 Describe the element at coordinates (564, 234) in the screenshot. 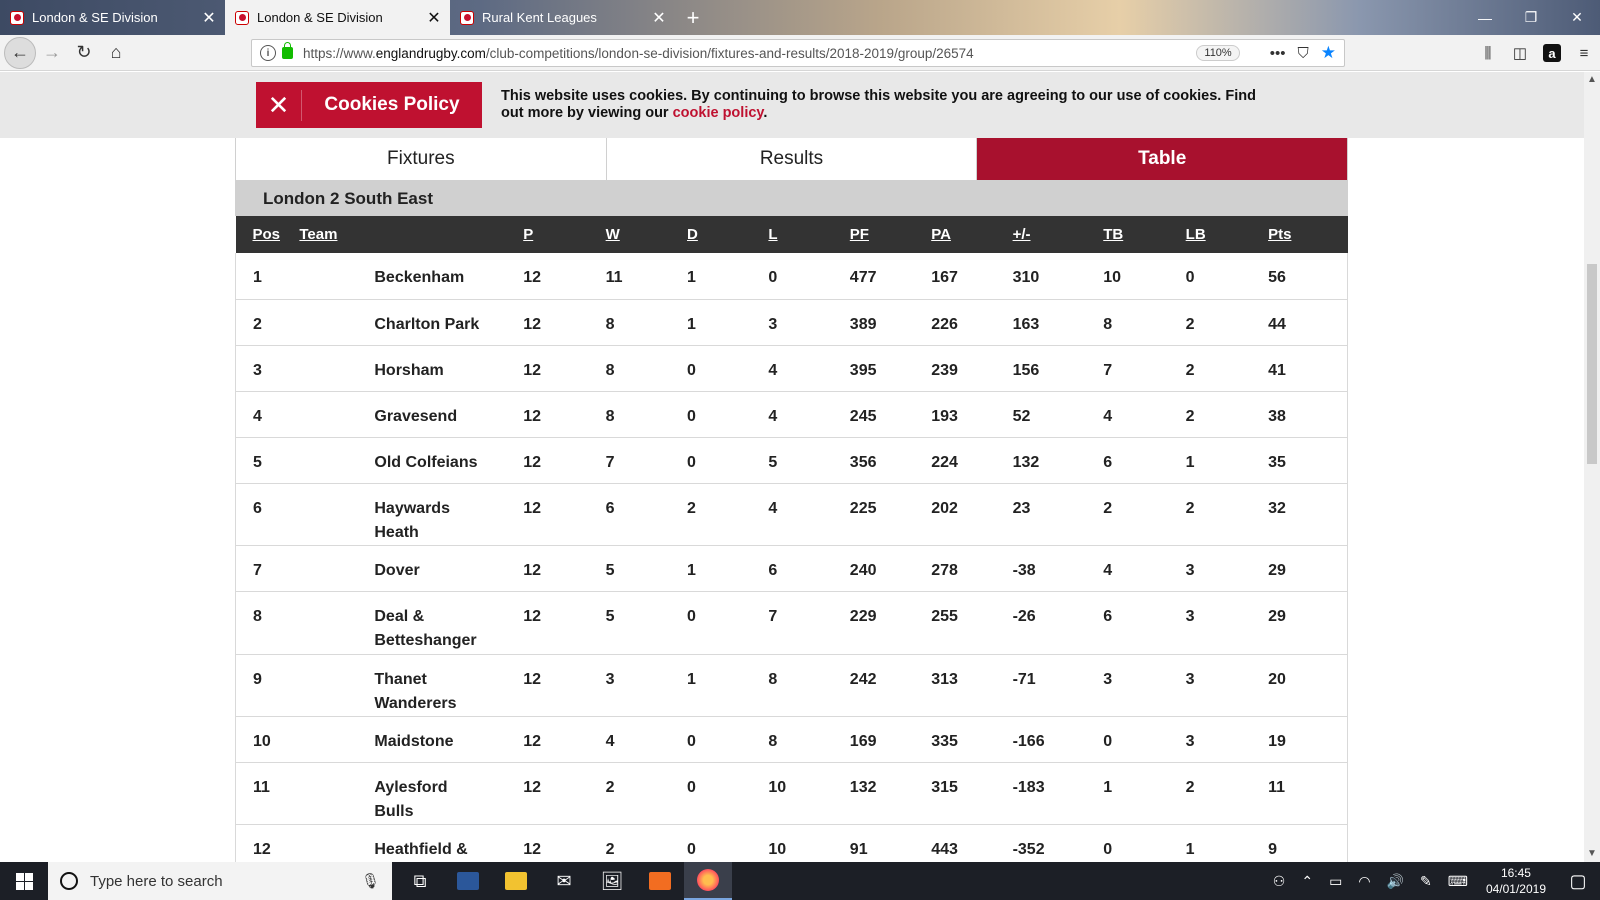

I see `header-p: P` at that location.